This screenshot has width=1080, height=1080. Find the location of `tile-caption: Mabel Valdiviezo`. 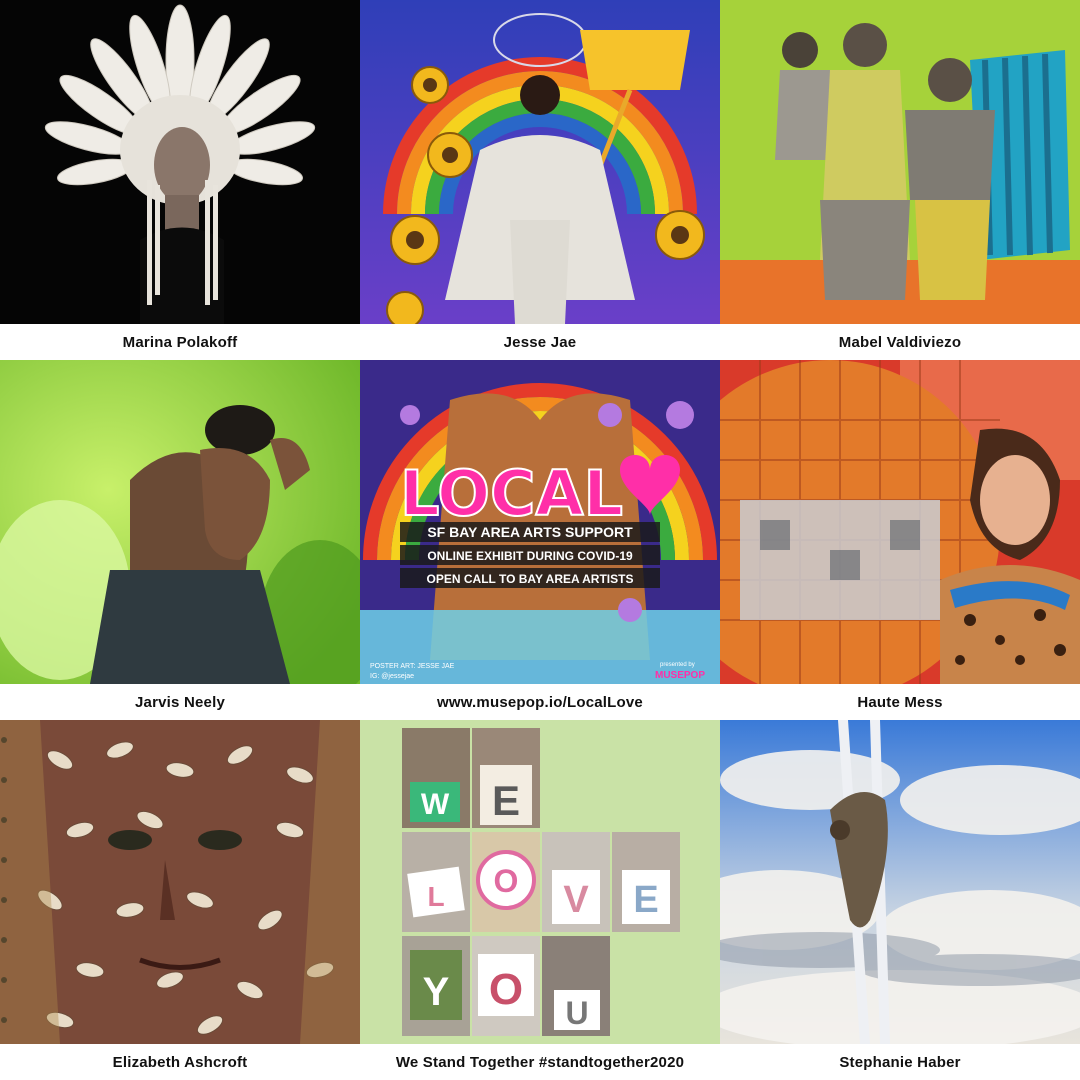

tile-caption: Mabel Valdiviezo is located at coordinates (900, 342).